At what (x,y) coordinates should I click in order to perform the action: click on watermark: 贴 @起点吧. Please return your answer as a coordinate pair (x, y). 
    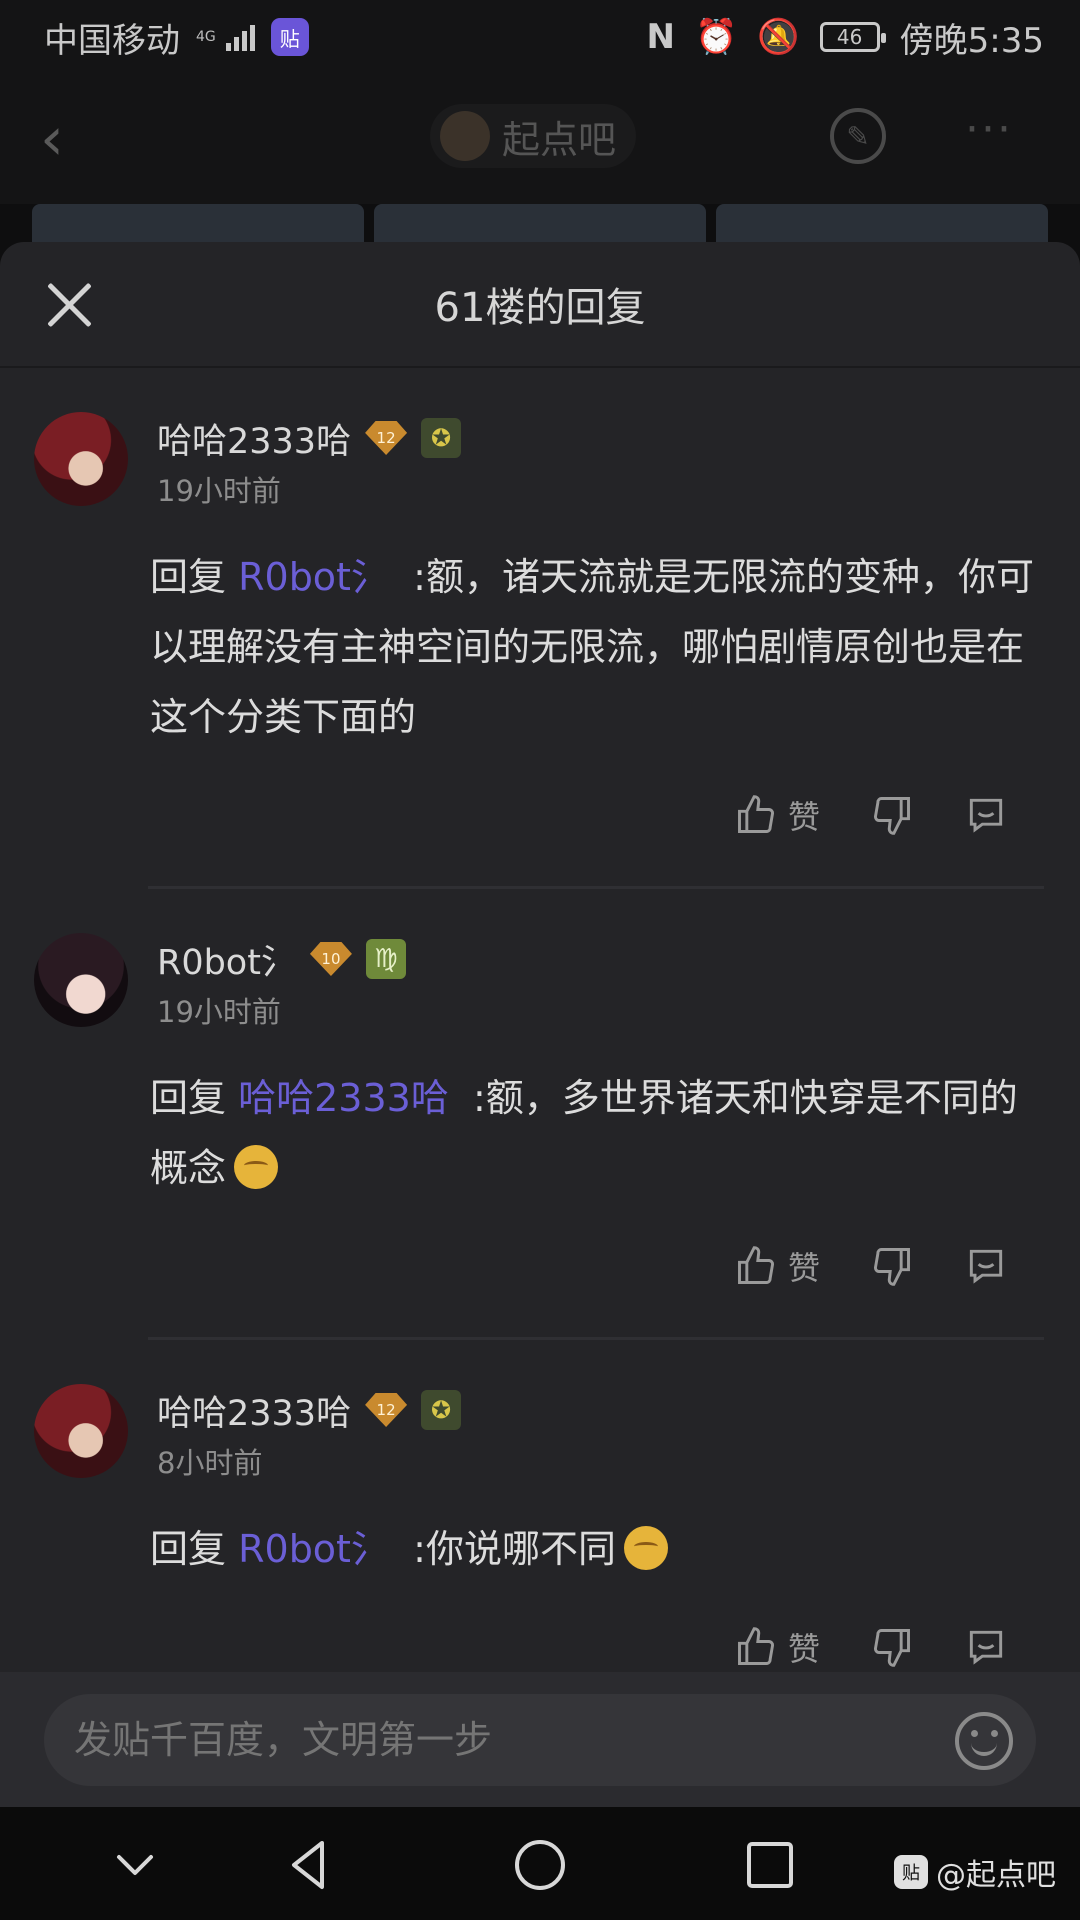
    Looking at the image, I should click on (975, 1872).